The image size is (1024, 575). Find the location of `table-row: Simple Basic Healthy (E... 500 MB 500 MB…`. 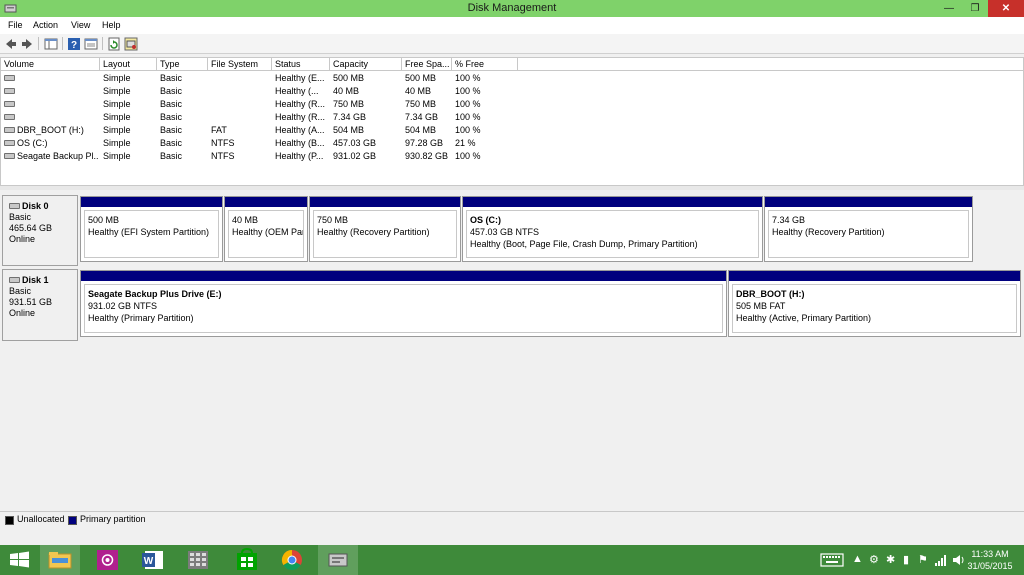

table-row: Simple Basic Healthy (E... 500 MB 500 MB… is located at coordinates (261, 78).